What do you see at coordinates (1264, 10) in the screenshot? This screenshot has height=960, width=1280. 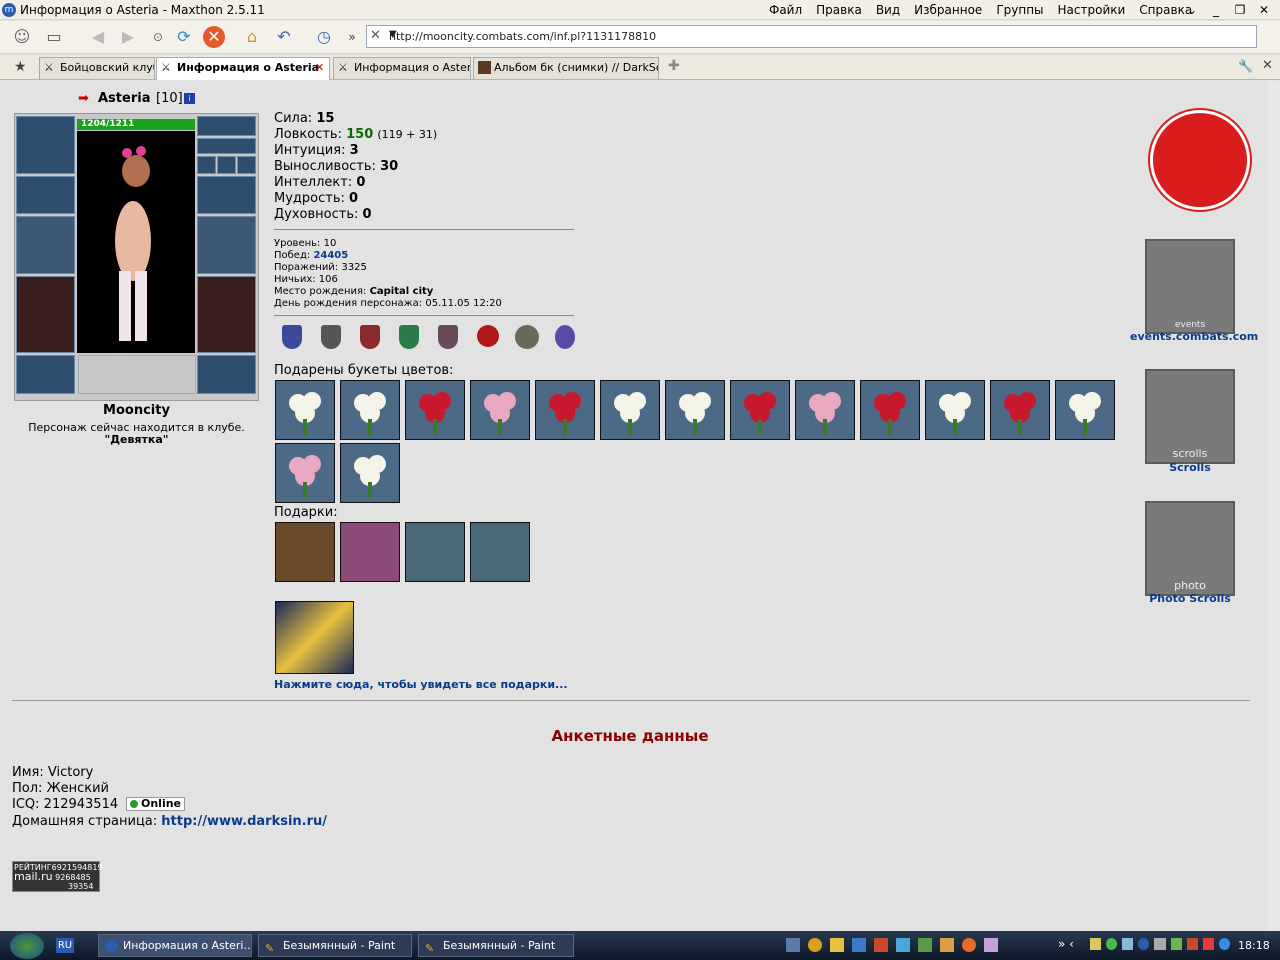 I see `close-button: ✕` at bounding box center [1264, 10].